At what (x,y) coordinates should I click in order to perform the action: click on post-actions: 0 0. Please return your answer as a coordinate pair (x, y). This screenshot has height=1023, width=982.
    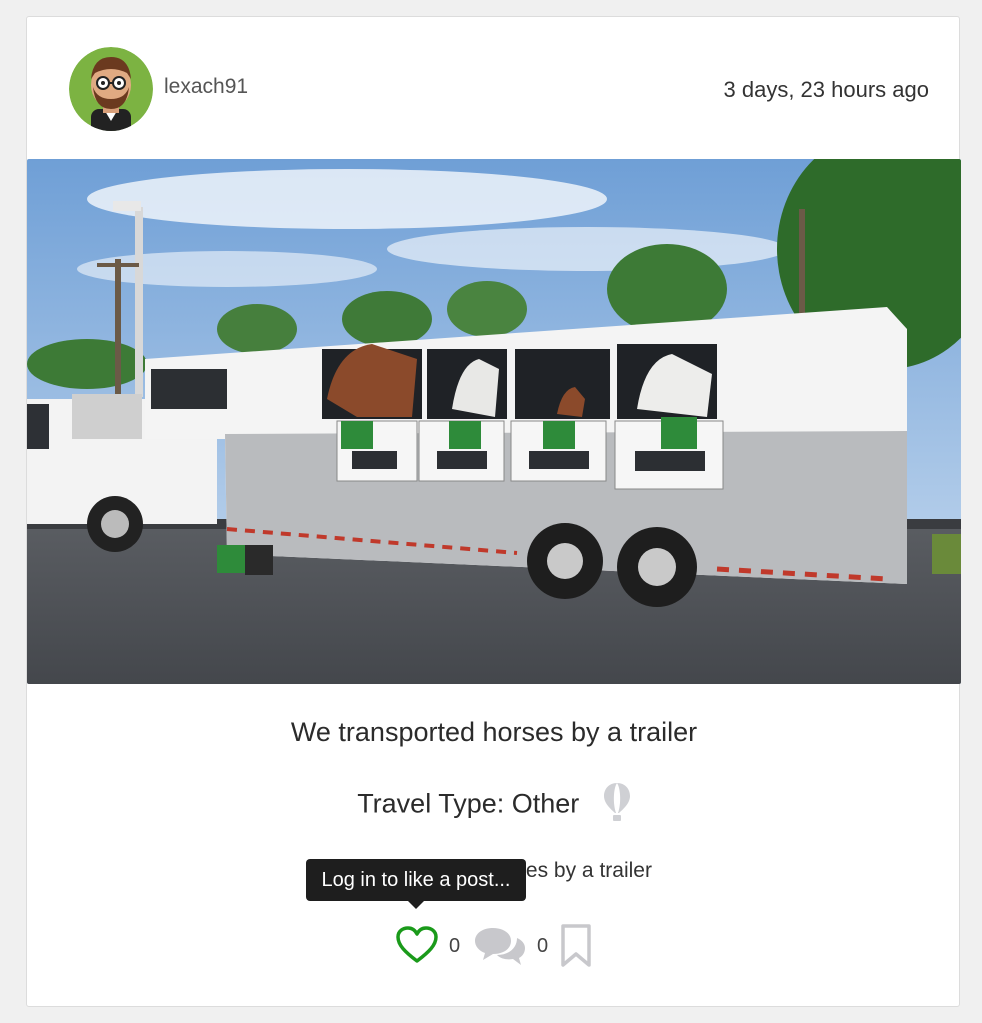
    Looking at the image, I should click on (505, 948).